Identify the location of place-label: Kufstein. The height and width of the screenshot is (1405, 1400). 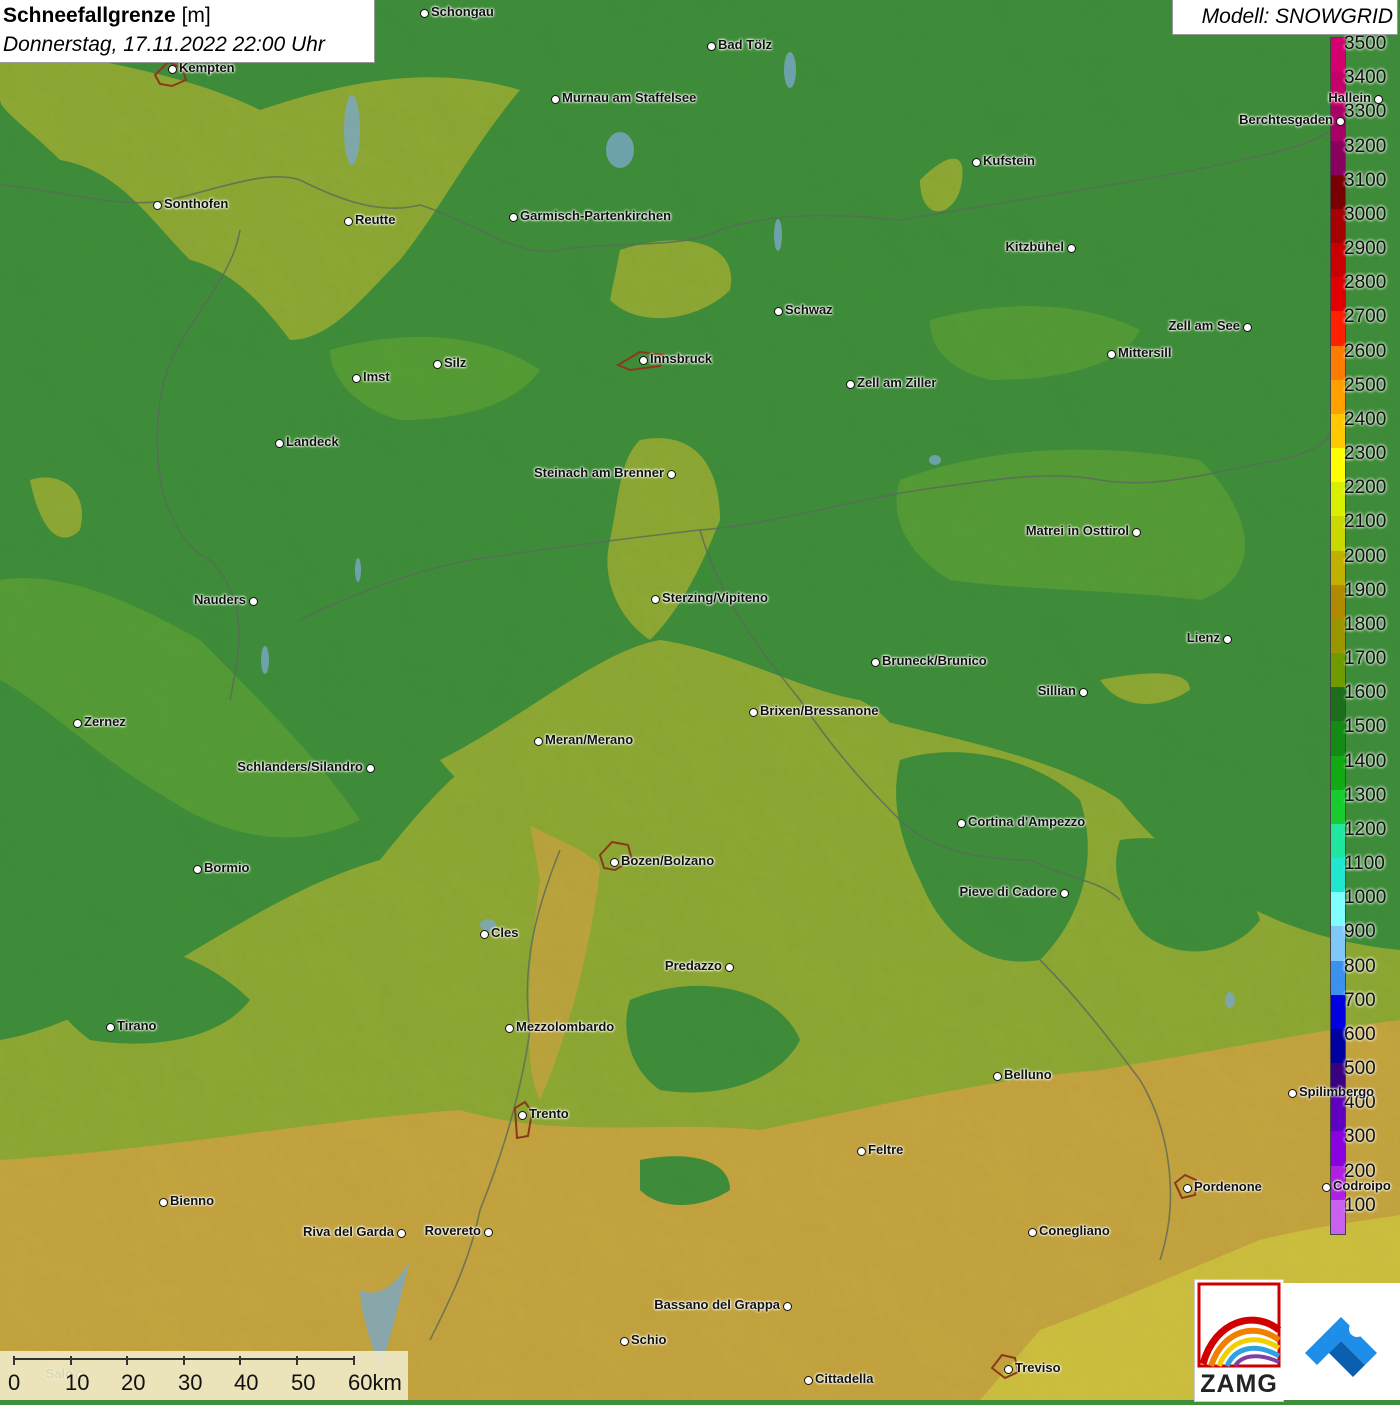
(1009, 160).